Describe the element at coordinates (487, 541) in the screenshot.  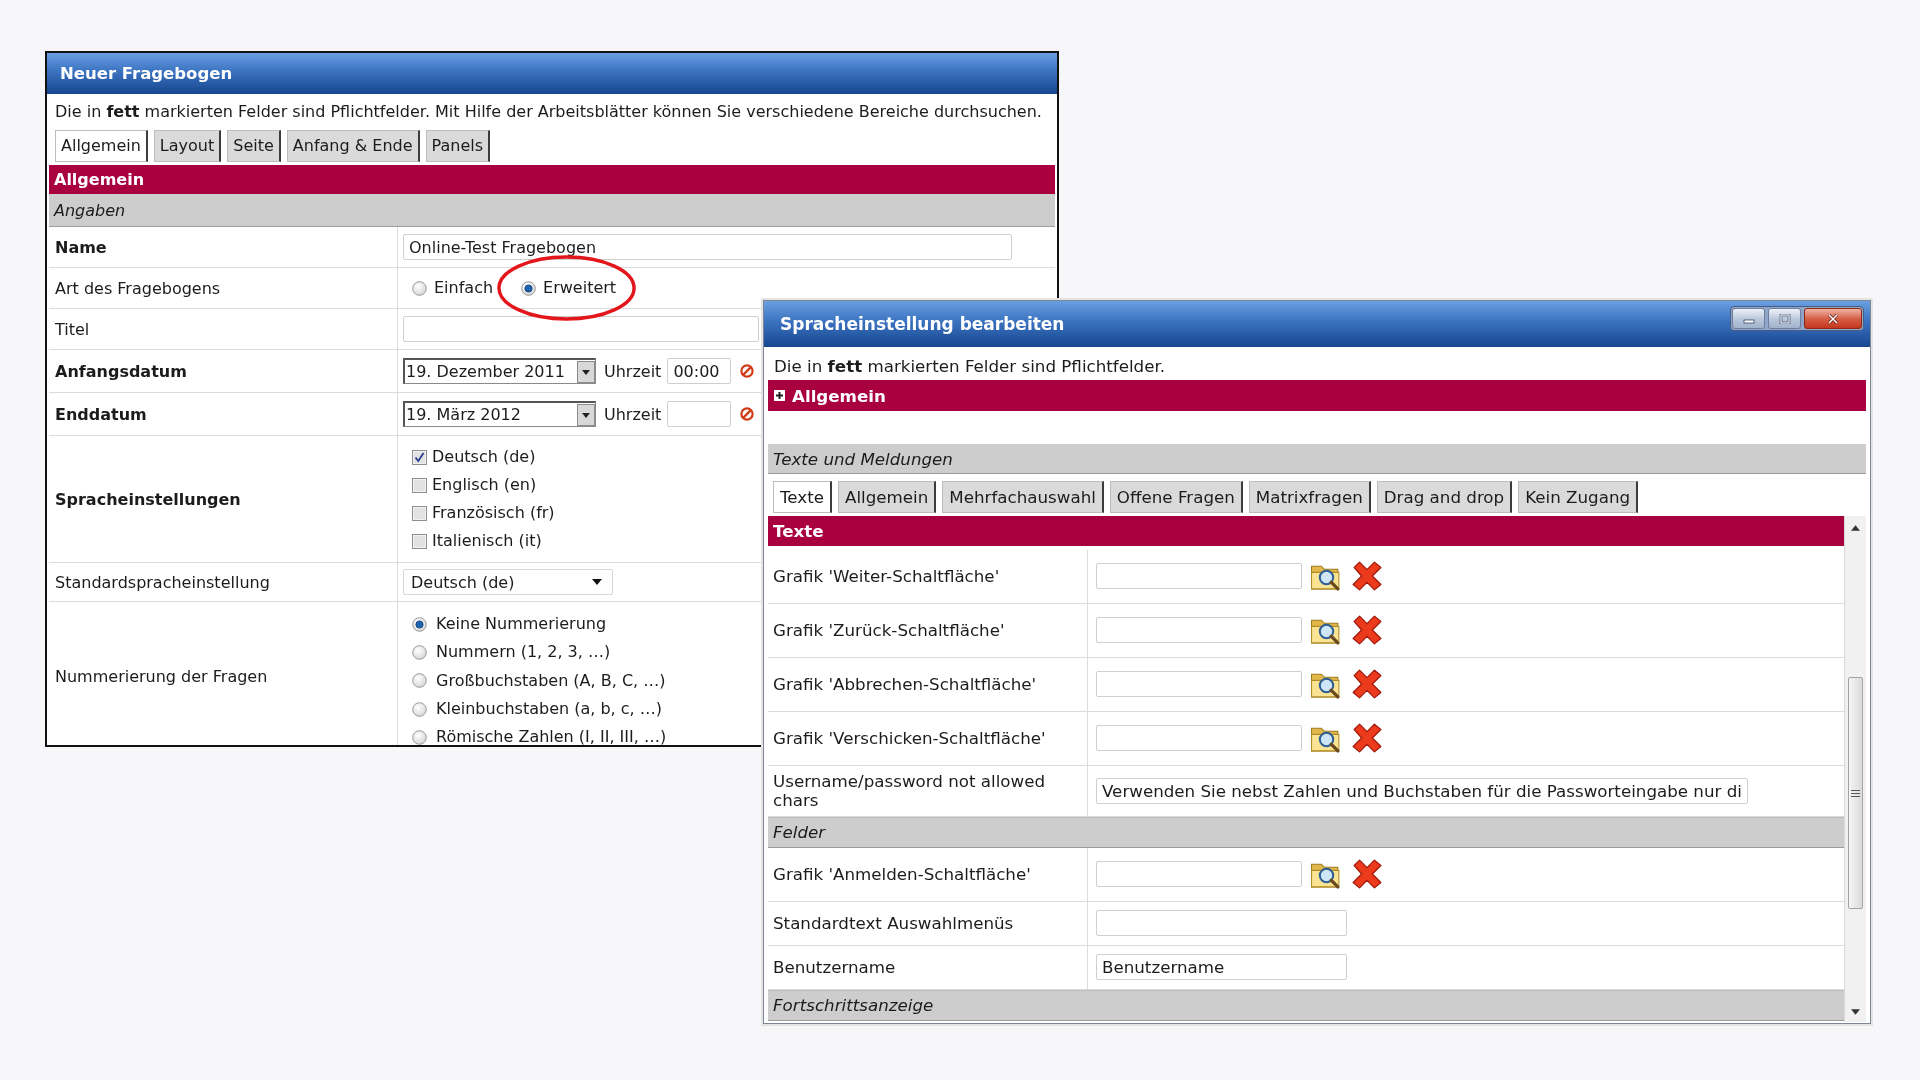
I see `checkbox-label: Italienisch (it)` at that location.